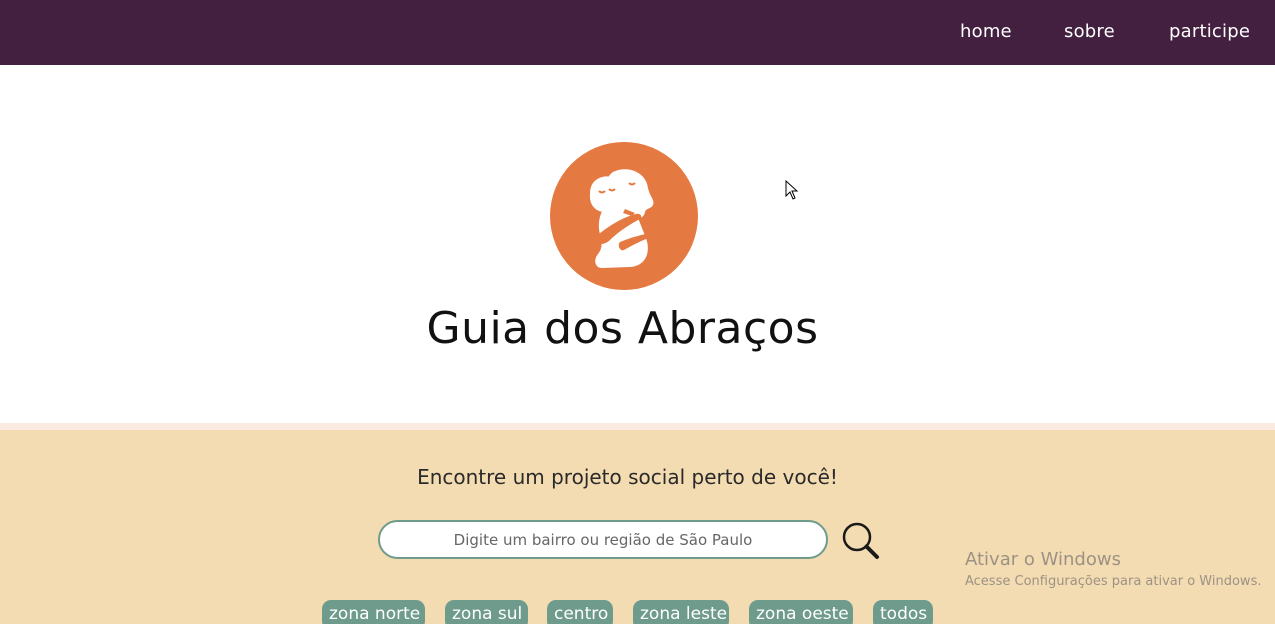 This screenshot has width=1275, height=624. What do you see at coordinates (1089, 32) in the screenshot?
I see `nav-link-sobre: sobre` at bounding box center [1089, 32].